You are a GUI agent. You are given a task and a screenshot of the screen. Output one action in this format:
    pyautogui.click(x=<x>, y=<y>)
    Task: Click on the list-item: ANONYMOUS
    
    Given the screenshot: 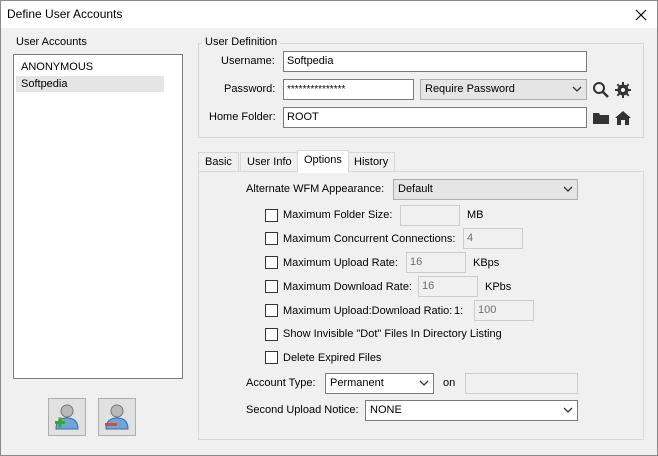 What is the action you would take?
    pyautogui.click(x=90, y=67)
    